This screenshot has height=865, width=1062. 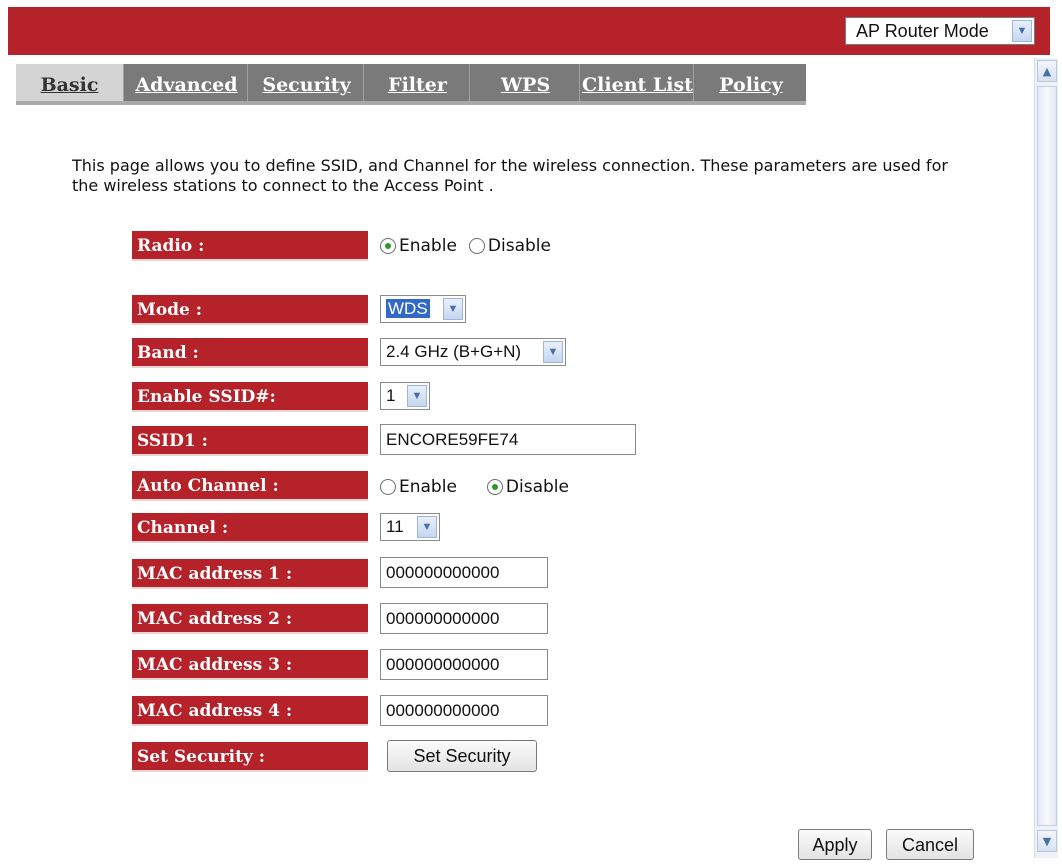 What do you see at coordinates (391, 395) in the screenshot?
I see `enable-ssid-value: 1` at bounding box center [391, 395].